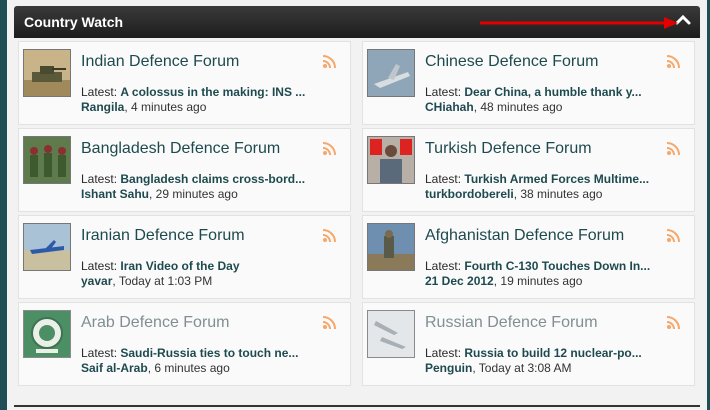 The height and width of the screenshot is (410, 710). Describe the element at coordinates (524, 236) in the screenshot. I see `forum-title: Afghanistan Defence Forum` at that location.